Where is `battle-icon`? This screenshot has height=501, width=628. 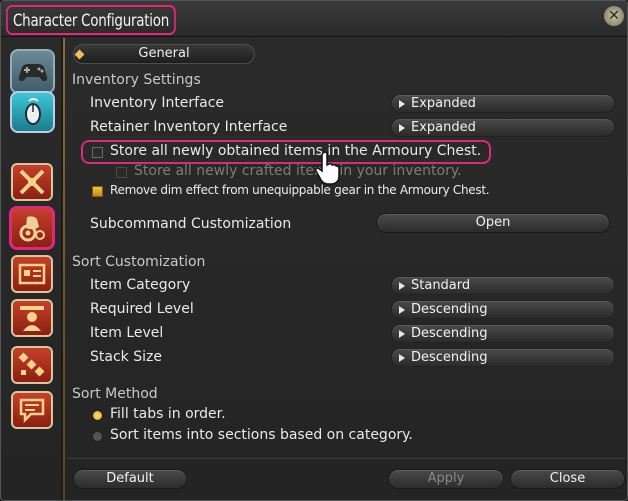 battle-icon is located at coordinates (32, 182).